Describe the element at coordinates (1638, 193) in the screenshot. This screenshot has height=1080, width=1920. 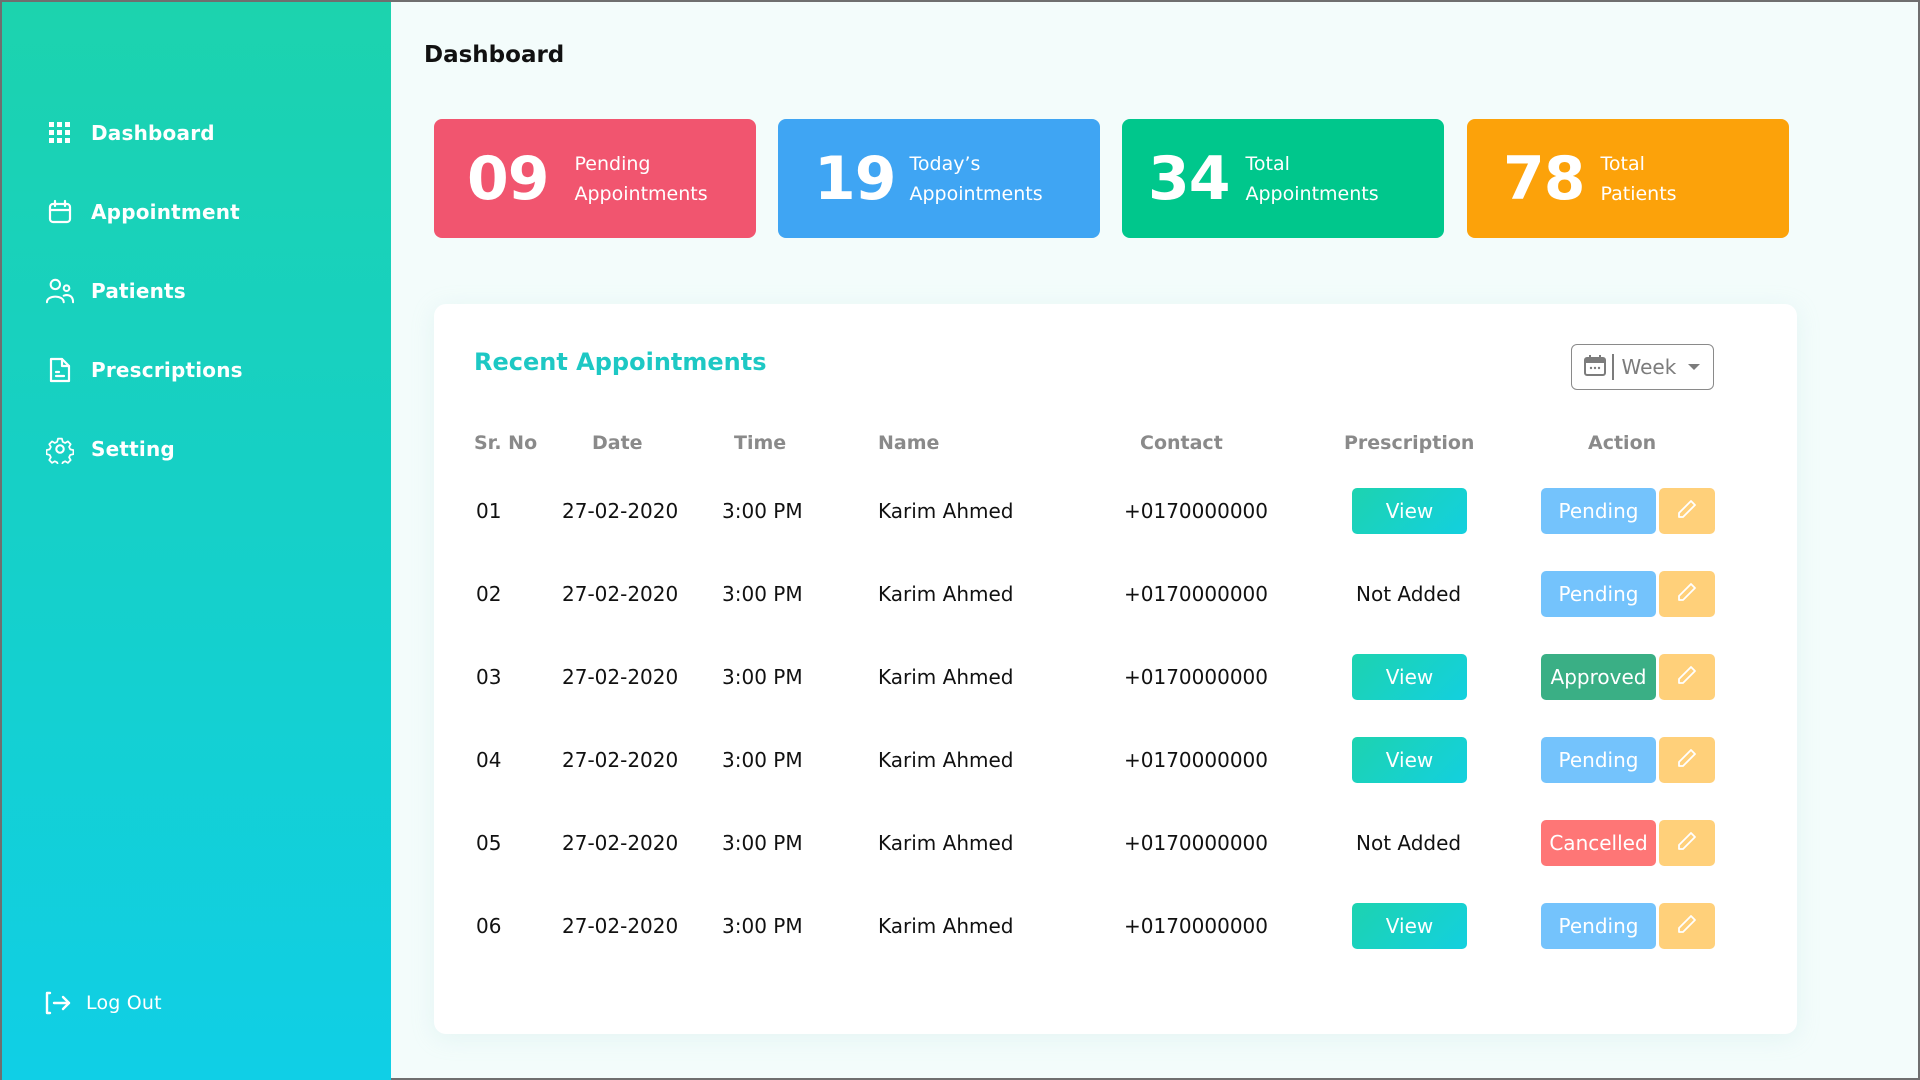
I see `stat-label-line2: Patients` at that location.